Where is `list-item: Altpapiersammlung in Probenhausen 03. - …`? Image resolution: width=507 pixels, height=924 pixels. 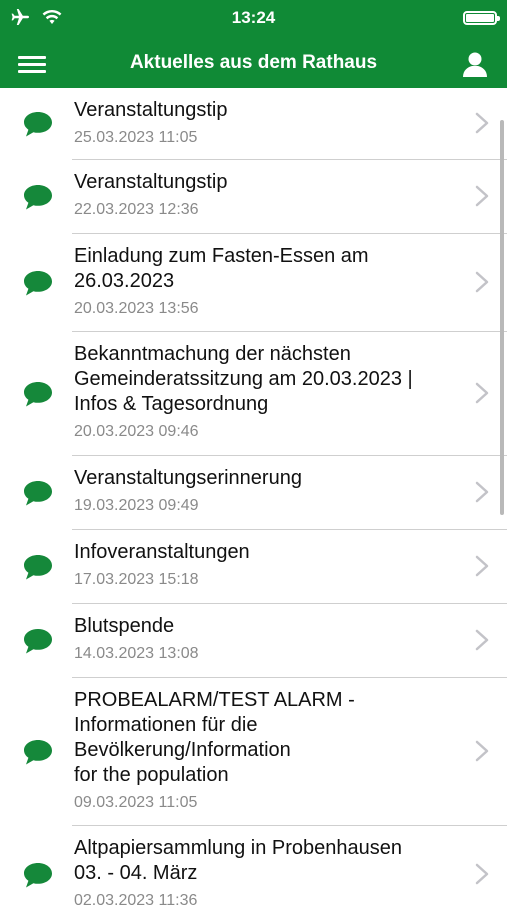 list-item: Altpapiersammlung in Probenhausen 03. - … is located at coordinates (253, 875).